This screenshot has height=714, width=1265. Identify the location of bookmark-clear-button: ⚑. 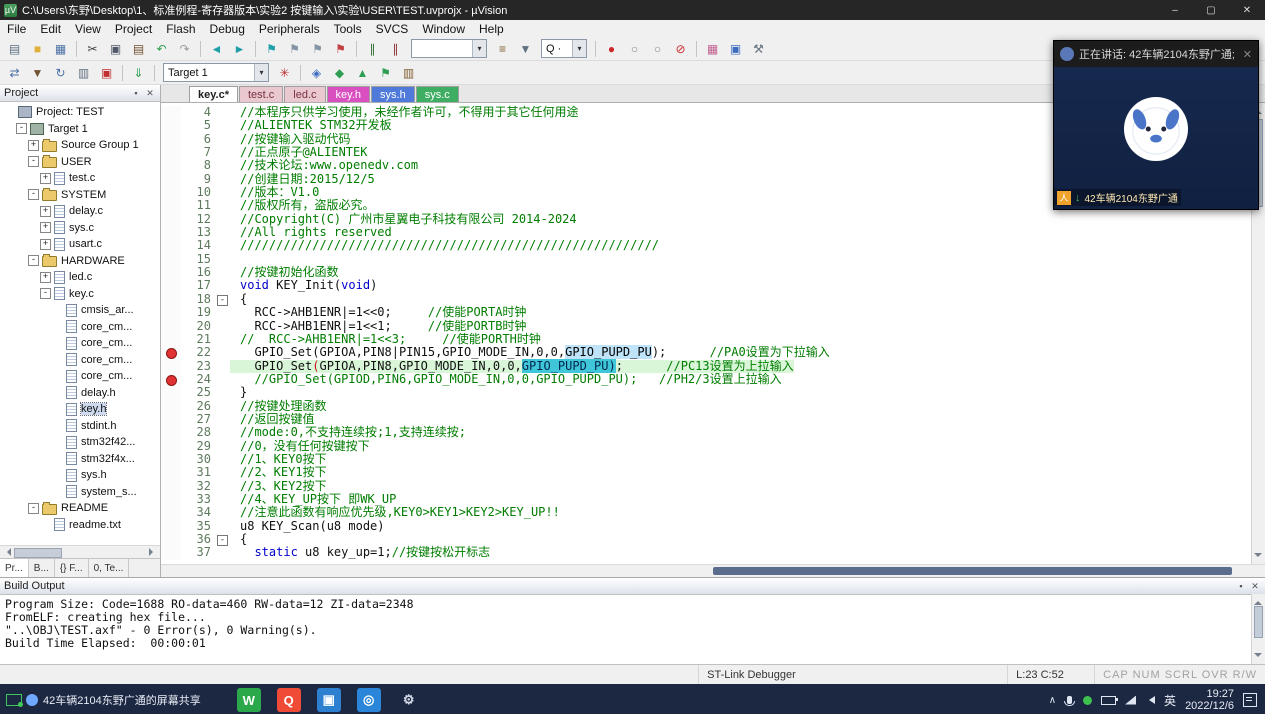
(340, 48).